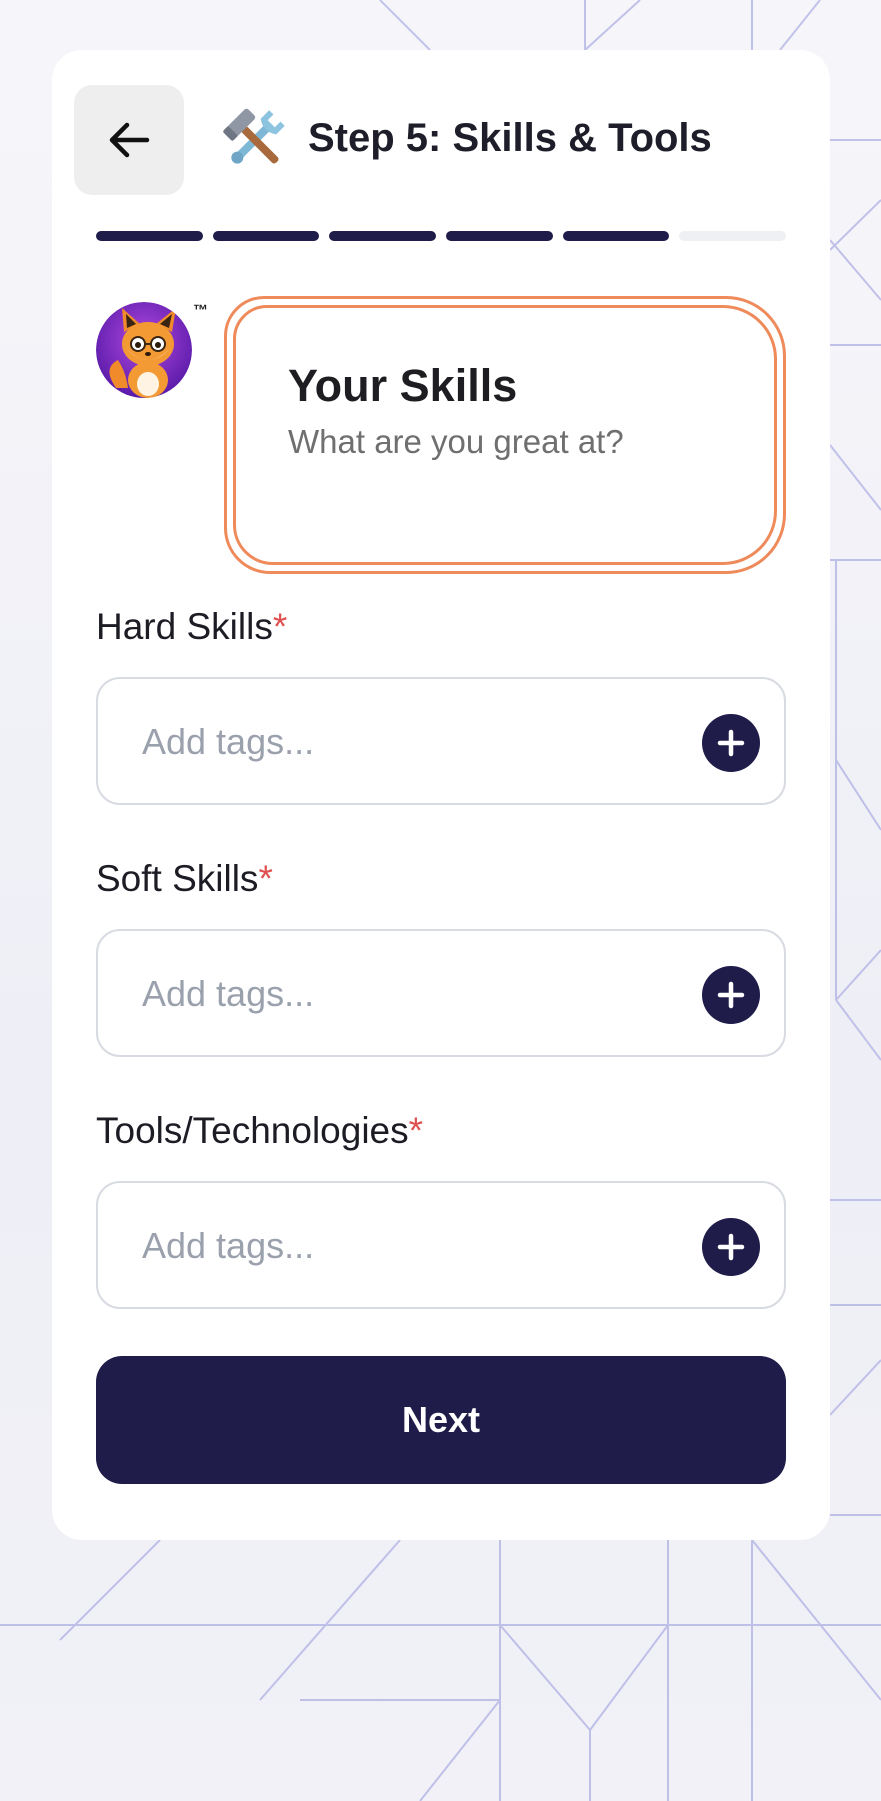  I want to click on tools-technologies-field, so click(441, 1245).